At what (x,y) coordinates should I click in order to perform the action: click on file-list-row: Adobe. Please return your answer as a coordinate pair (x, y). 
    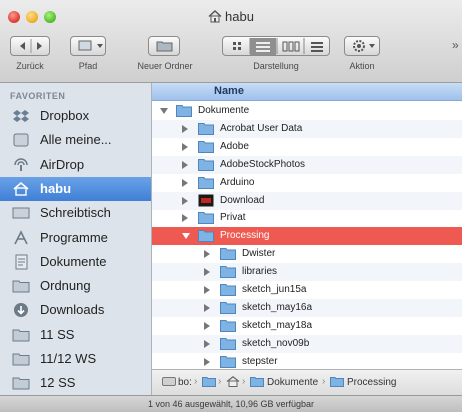
    Looking at the image, I should click on (307, 147).